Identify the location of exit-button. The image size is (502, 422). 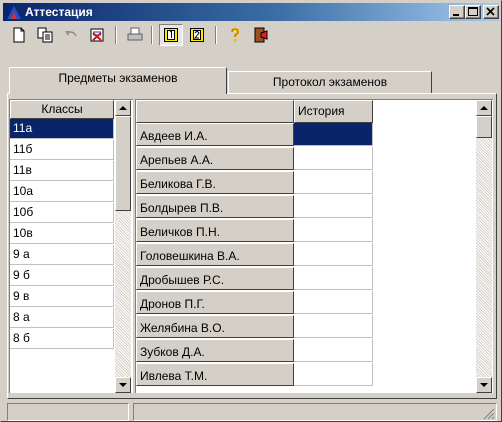
(261, 35).